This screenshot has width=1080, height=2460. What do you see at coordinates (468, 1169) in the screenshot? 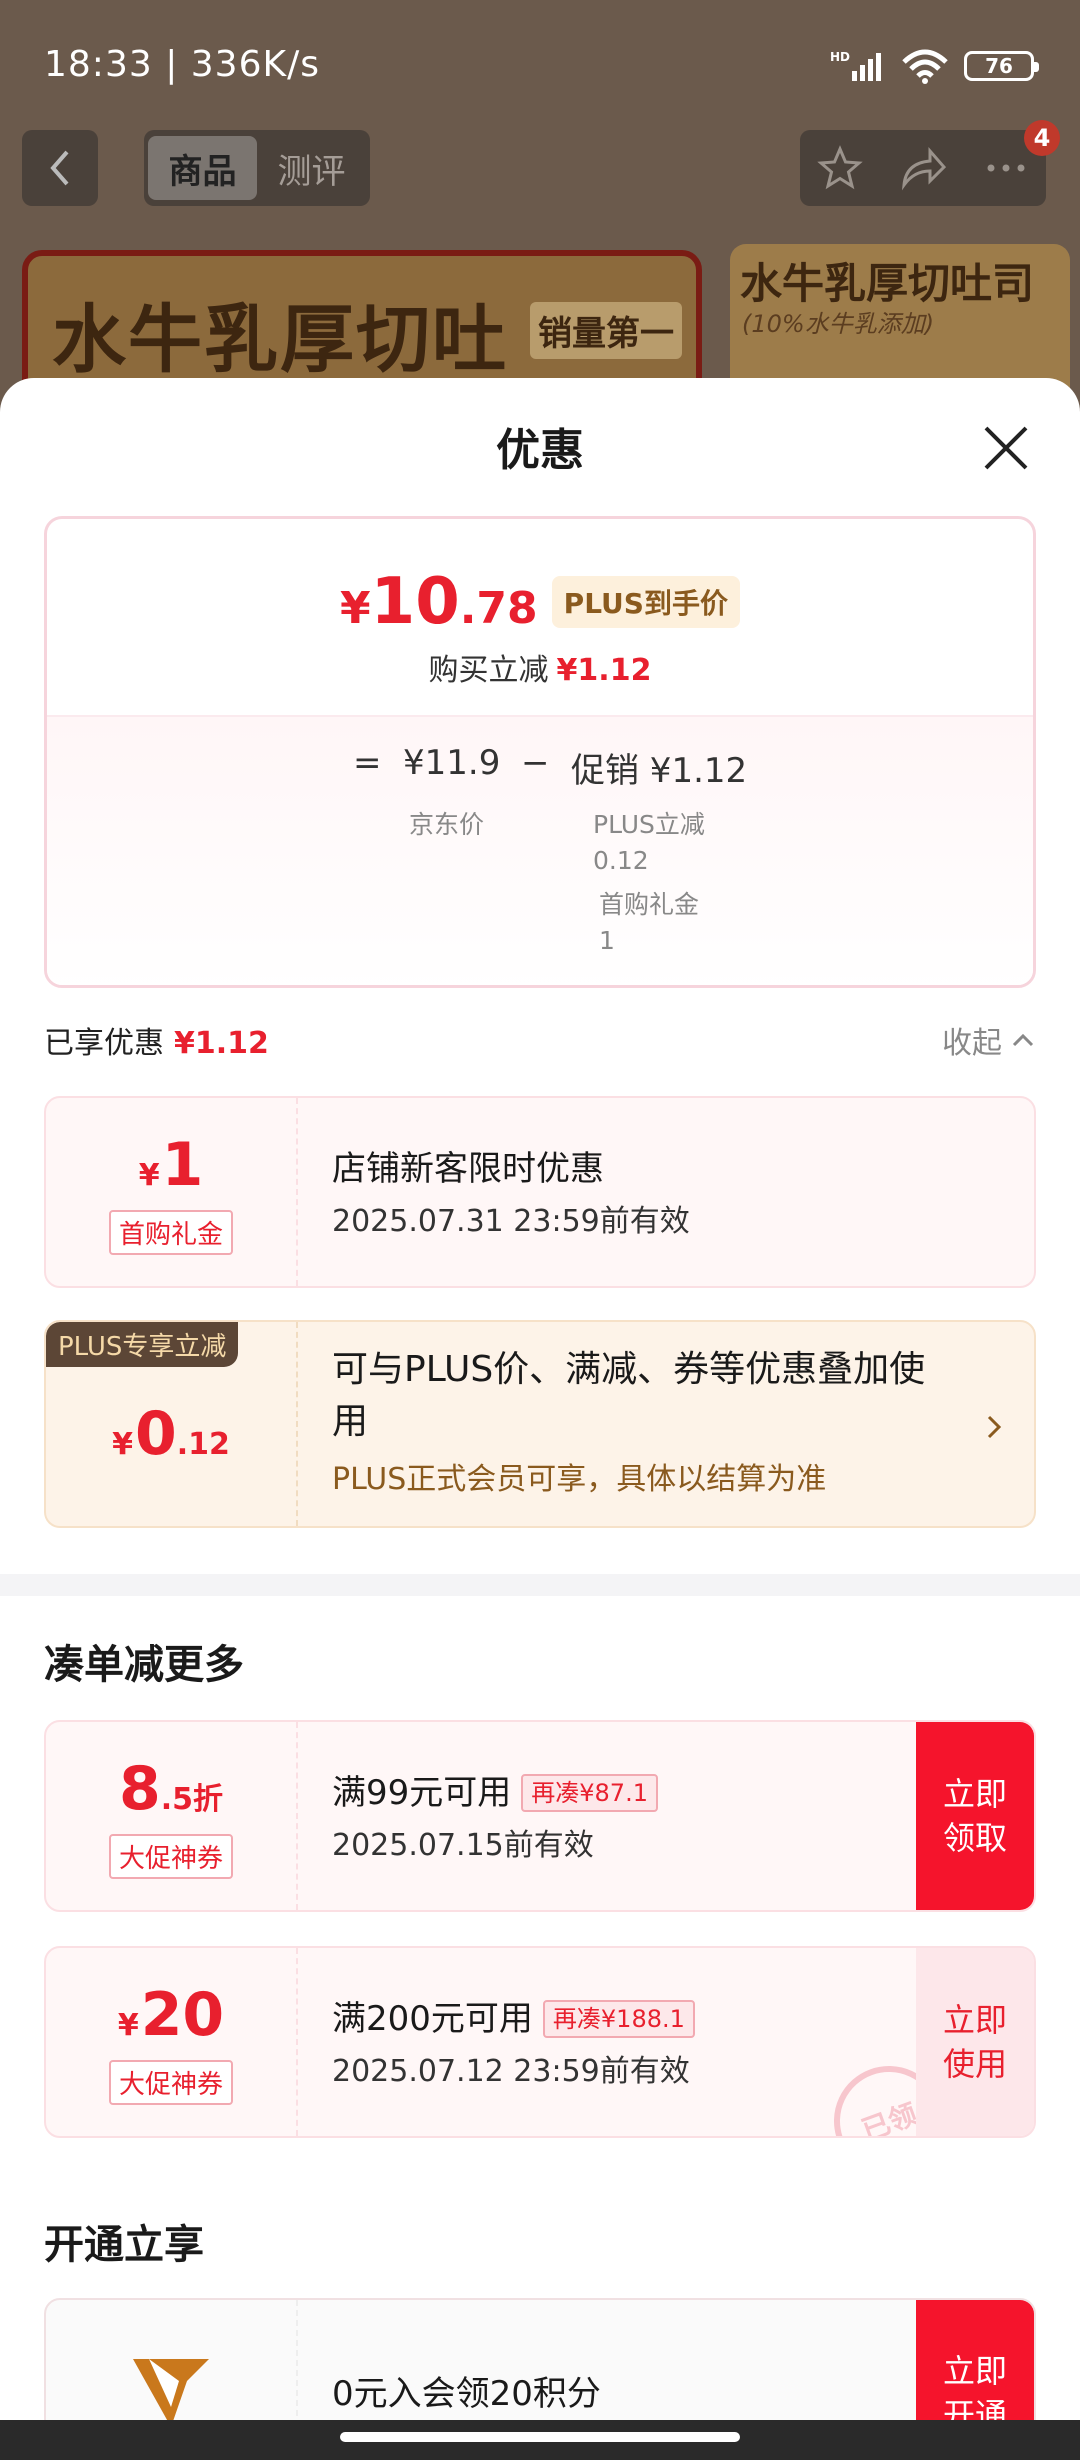
I see `coupon-title: 店铺新客限时优惠` at bounding box center [468, 1169].